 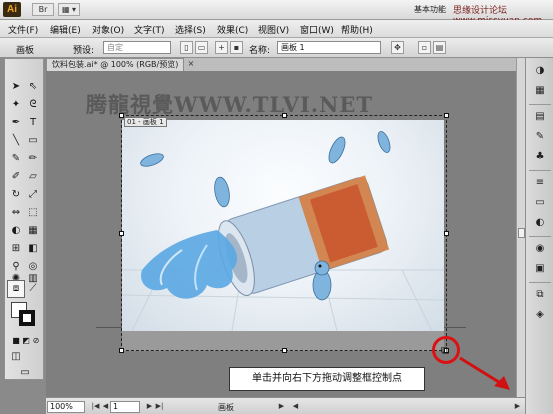 I want to click on graphic-styles-panel-icon: ▣, so click(x=540, y=269).